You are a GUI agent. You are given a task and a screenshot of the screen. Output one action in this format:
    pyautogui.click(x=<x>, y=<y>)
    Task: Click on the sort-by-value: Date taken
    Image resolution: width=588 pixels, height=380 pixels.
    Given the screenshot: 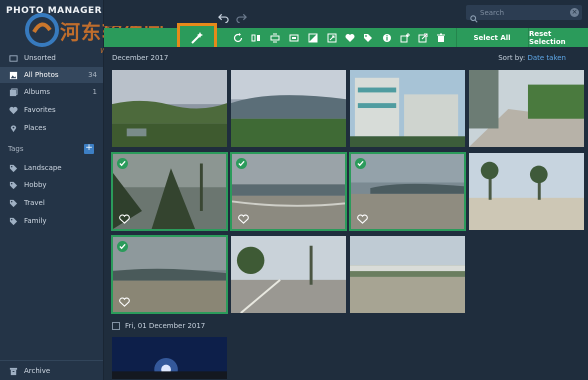 What is the action you would take?
    pyautogui.click(x=546, y=58)
    